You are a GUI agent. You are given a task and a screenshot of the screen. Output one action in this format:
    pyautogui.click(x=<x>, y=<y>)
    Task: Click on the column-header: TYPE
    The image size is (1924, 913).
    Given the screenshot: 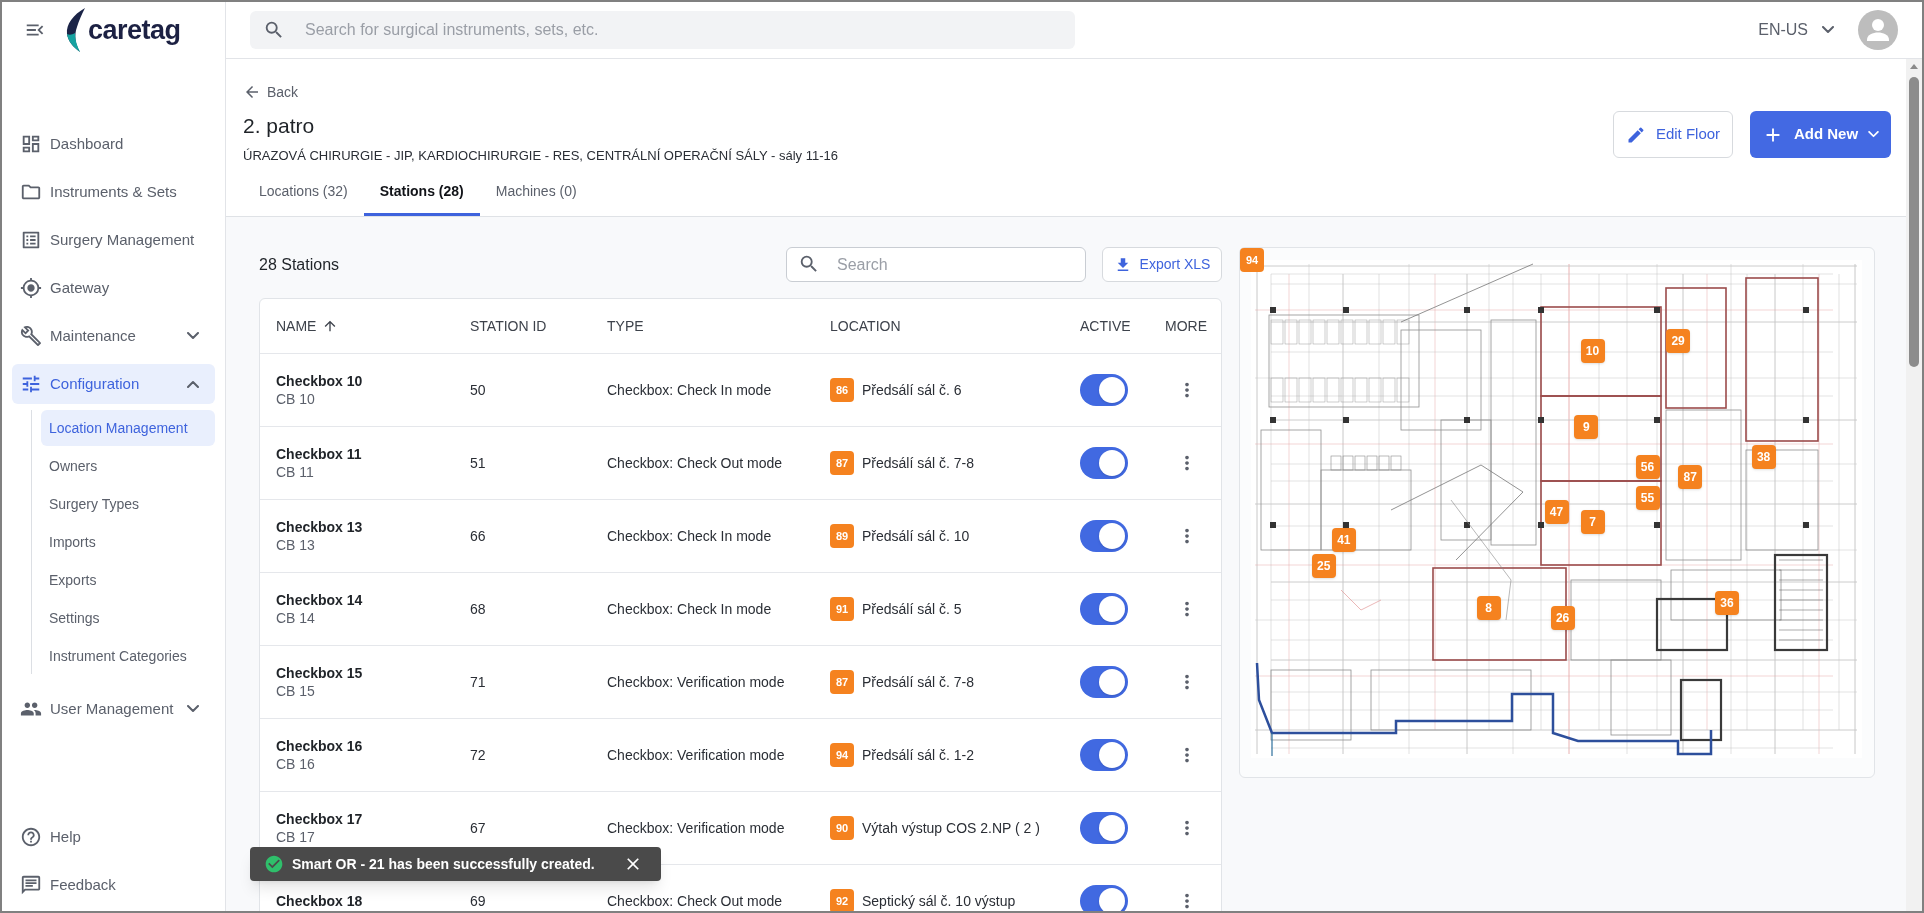 What is the action you would take?
    pyautogui.click(x=625, y=326)
    